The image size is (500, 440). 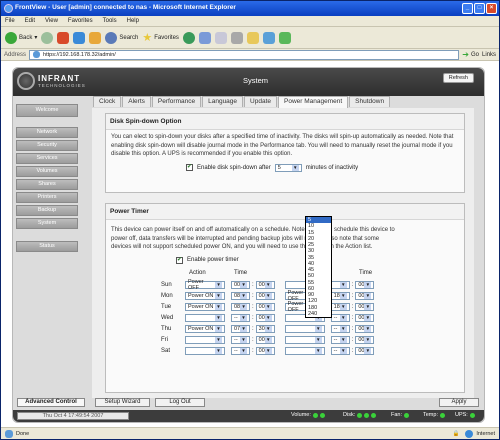 I want to click on minimize-button: _, so click(x=467, y=8).